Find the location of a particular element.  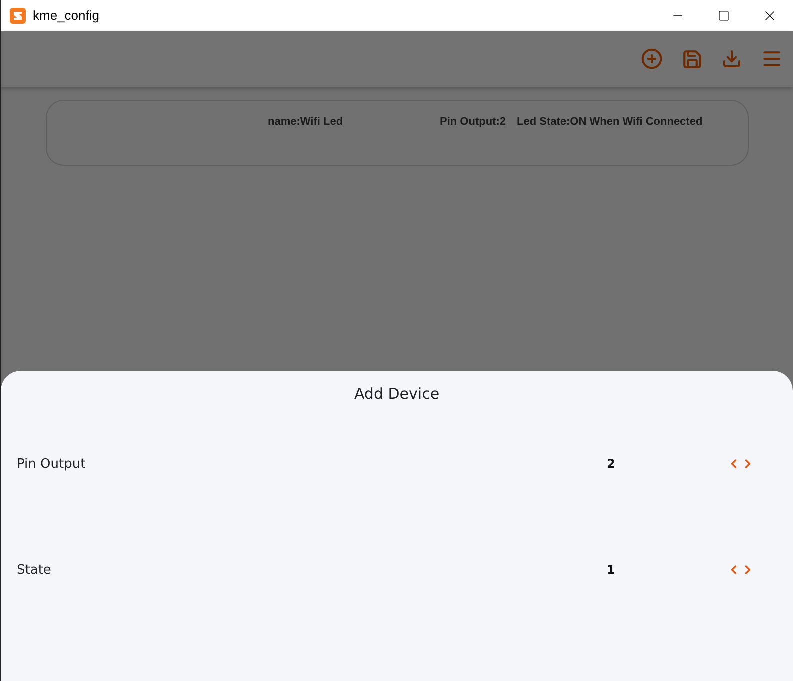

field-value: 2 is located at coordinates (611, 464).